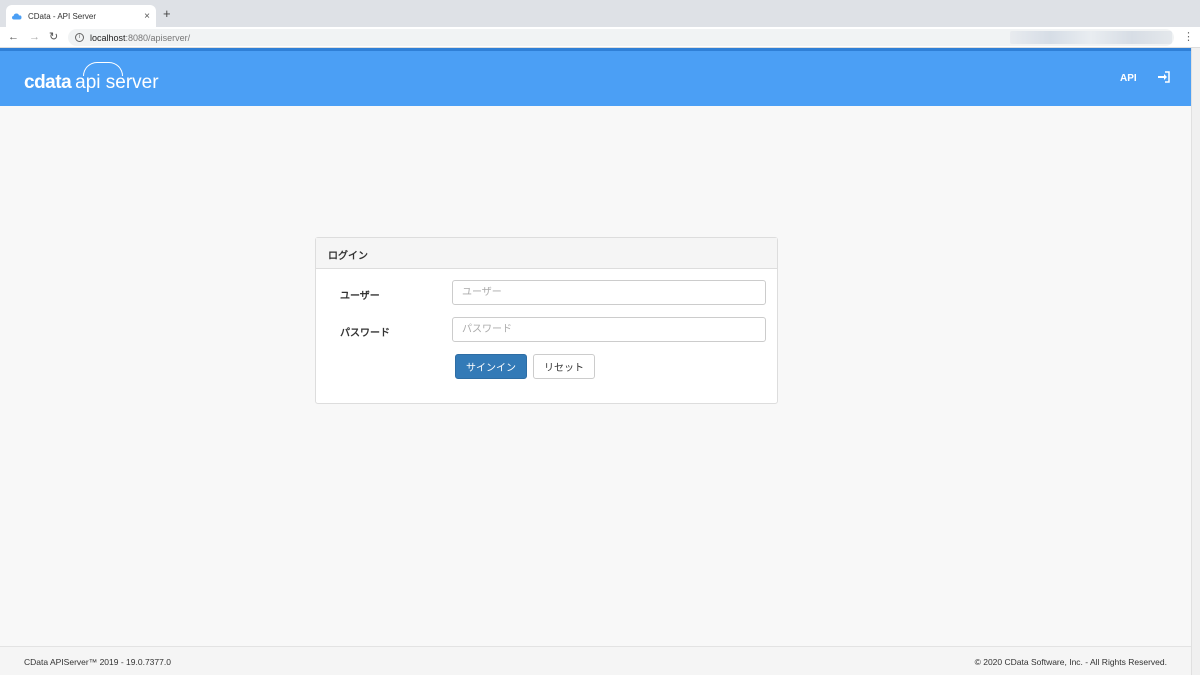 The image size is (1200, 675). Describe the element at coordinates (117, 78) in the screenshot. I see `logo-product: api server` at that location.